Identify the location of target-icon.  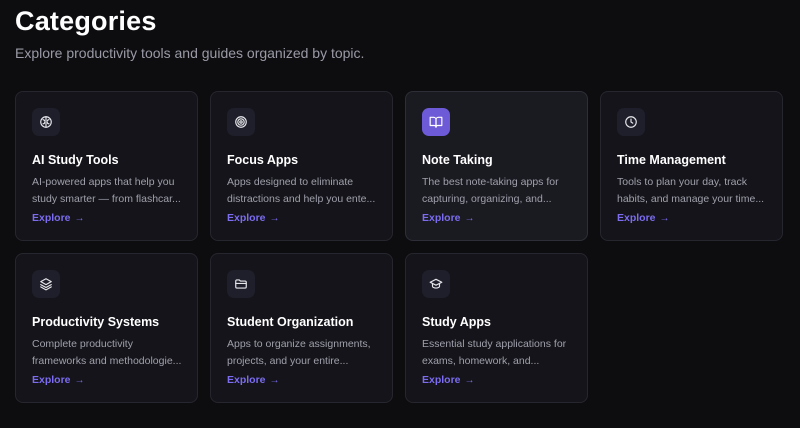
(241, 122).